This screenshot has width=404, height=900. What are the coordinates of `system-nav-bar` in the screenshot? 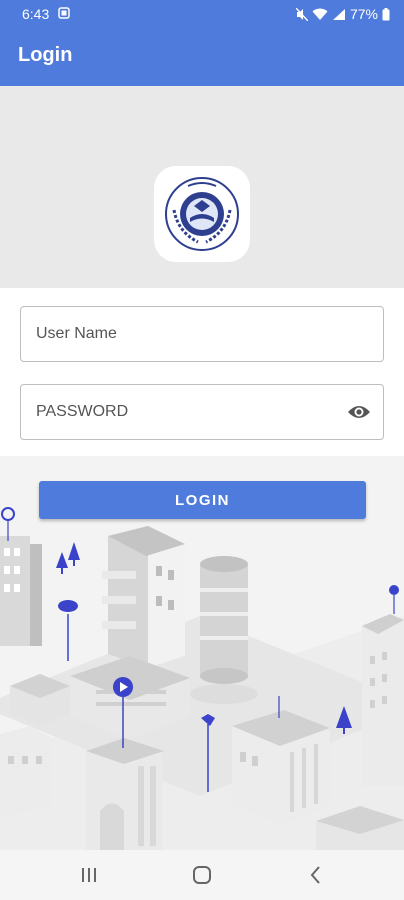 It's located at (202, 875).